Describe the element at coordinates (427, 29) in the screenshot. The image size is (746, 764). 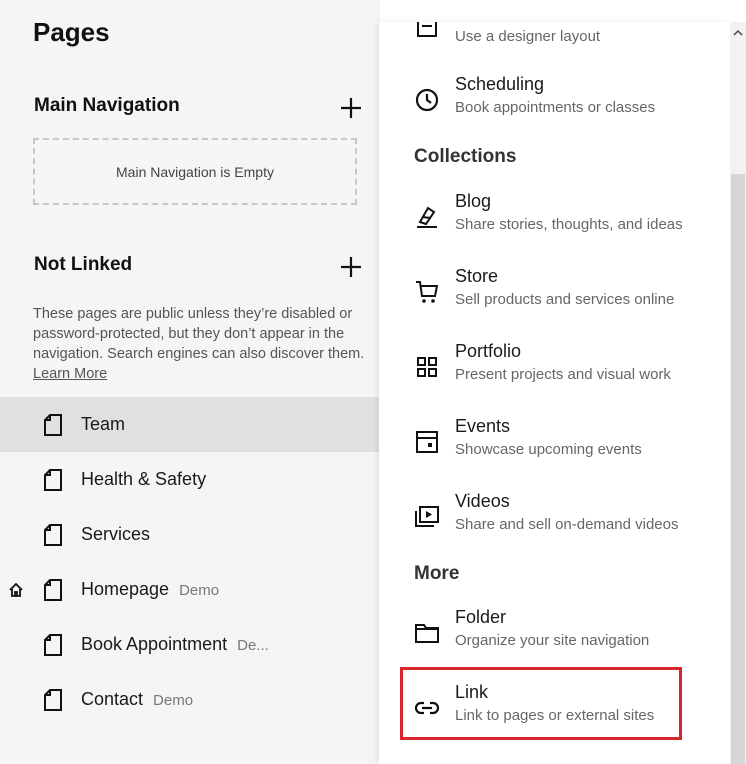
I see `layout-icon` at that location.